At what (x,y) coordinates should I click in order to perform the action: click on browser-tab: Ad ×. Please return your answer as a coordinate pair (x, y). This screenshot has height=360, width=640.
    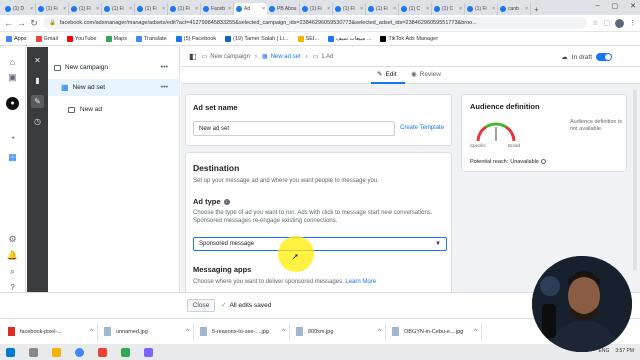
    Looking at the image, I should click on (250, 9).